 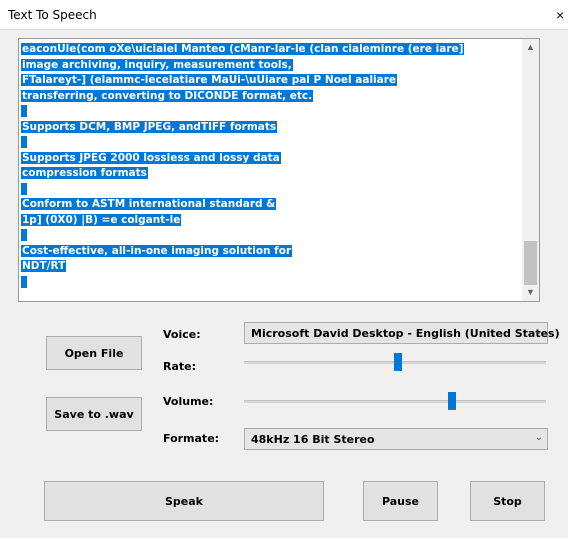 I want to click on text-line: compression formats, so click(x=271, y=174).